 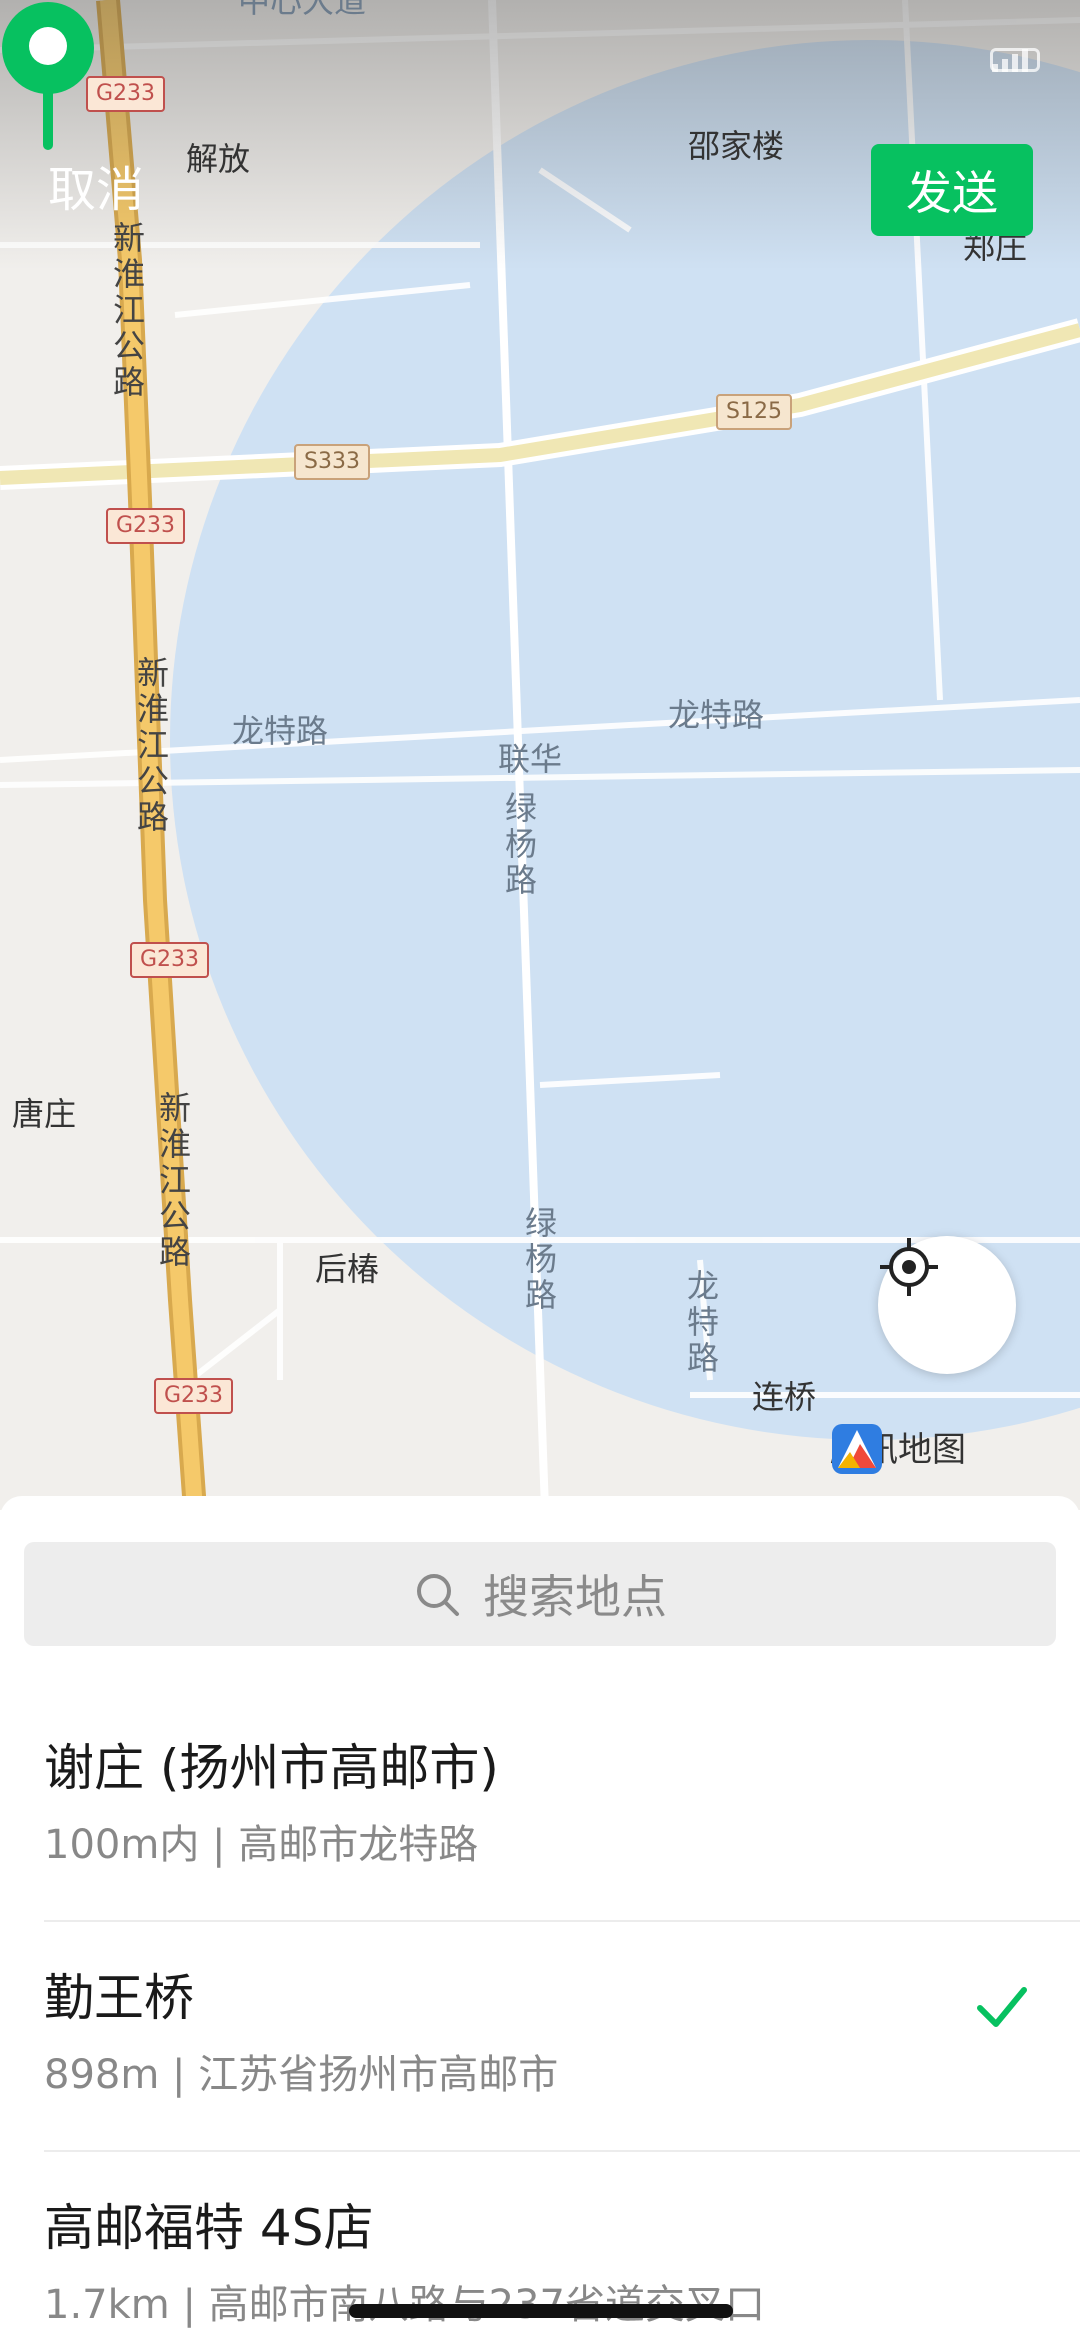 I want to click on map-label: 唐庄, so click(x=44, y=1114).